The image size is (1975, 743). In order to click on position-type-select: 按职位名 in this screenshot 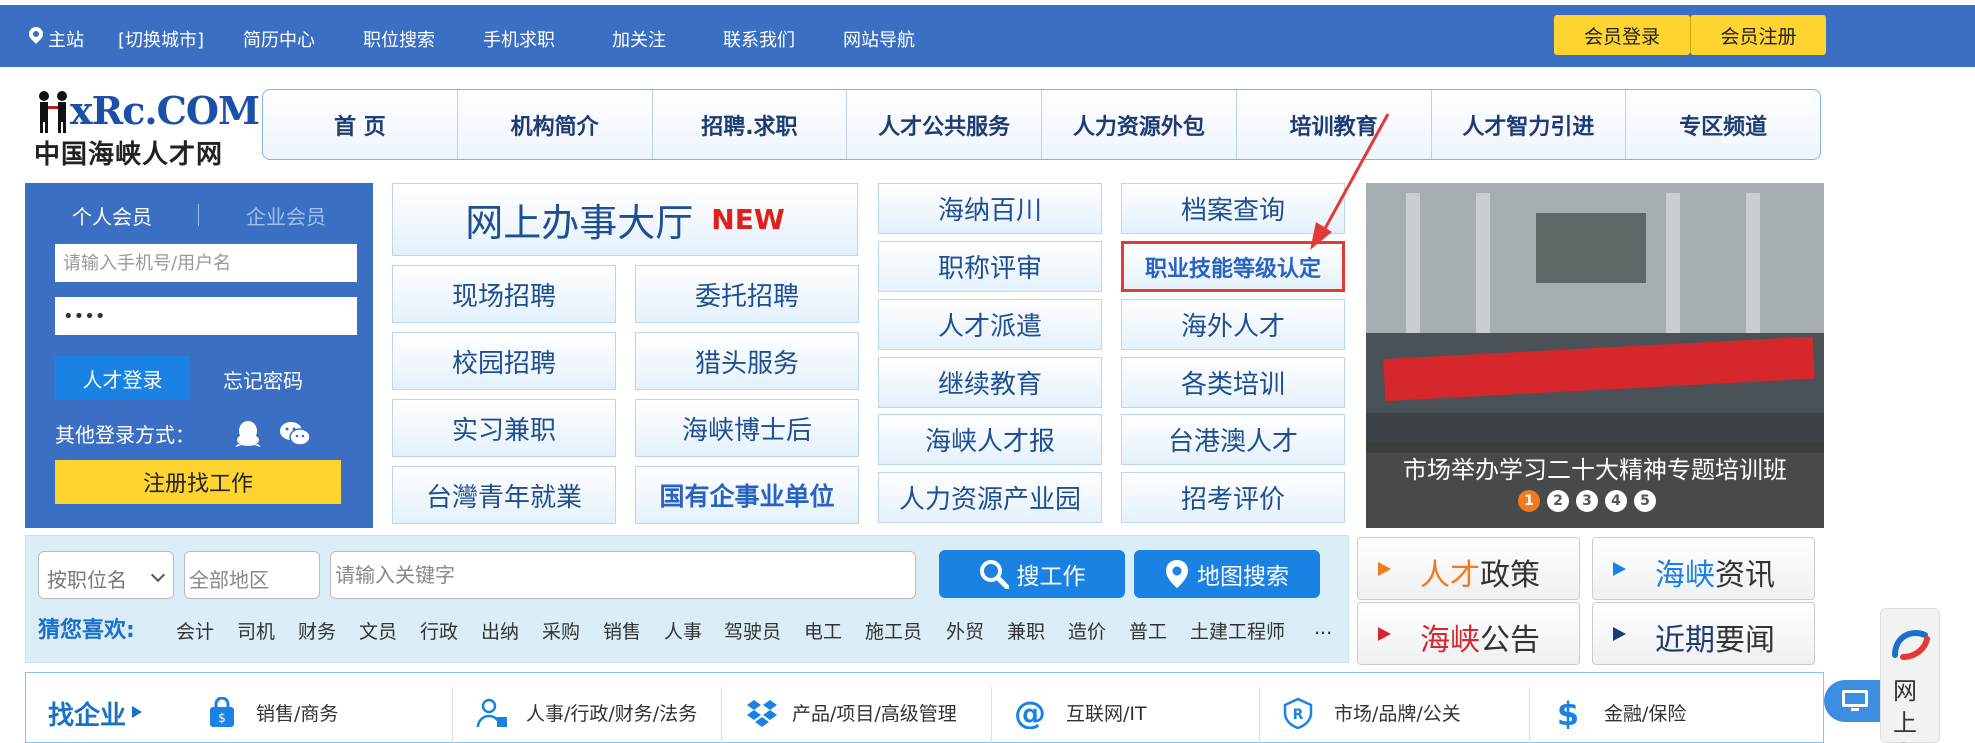, I will do `click(106, 575)`.